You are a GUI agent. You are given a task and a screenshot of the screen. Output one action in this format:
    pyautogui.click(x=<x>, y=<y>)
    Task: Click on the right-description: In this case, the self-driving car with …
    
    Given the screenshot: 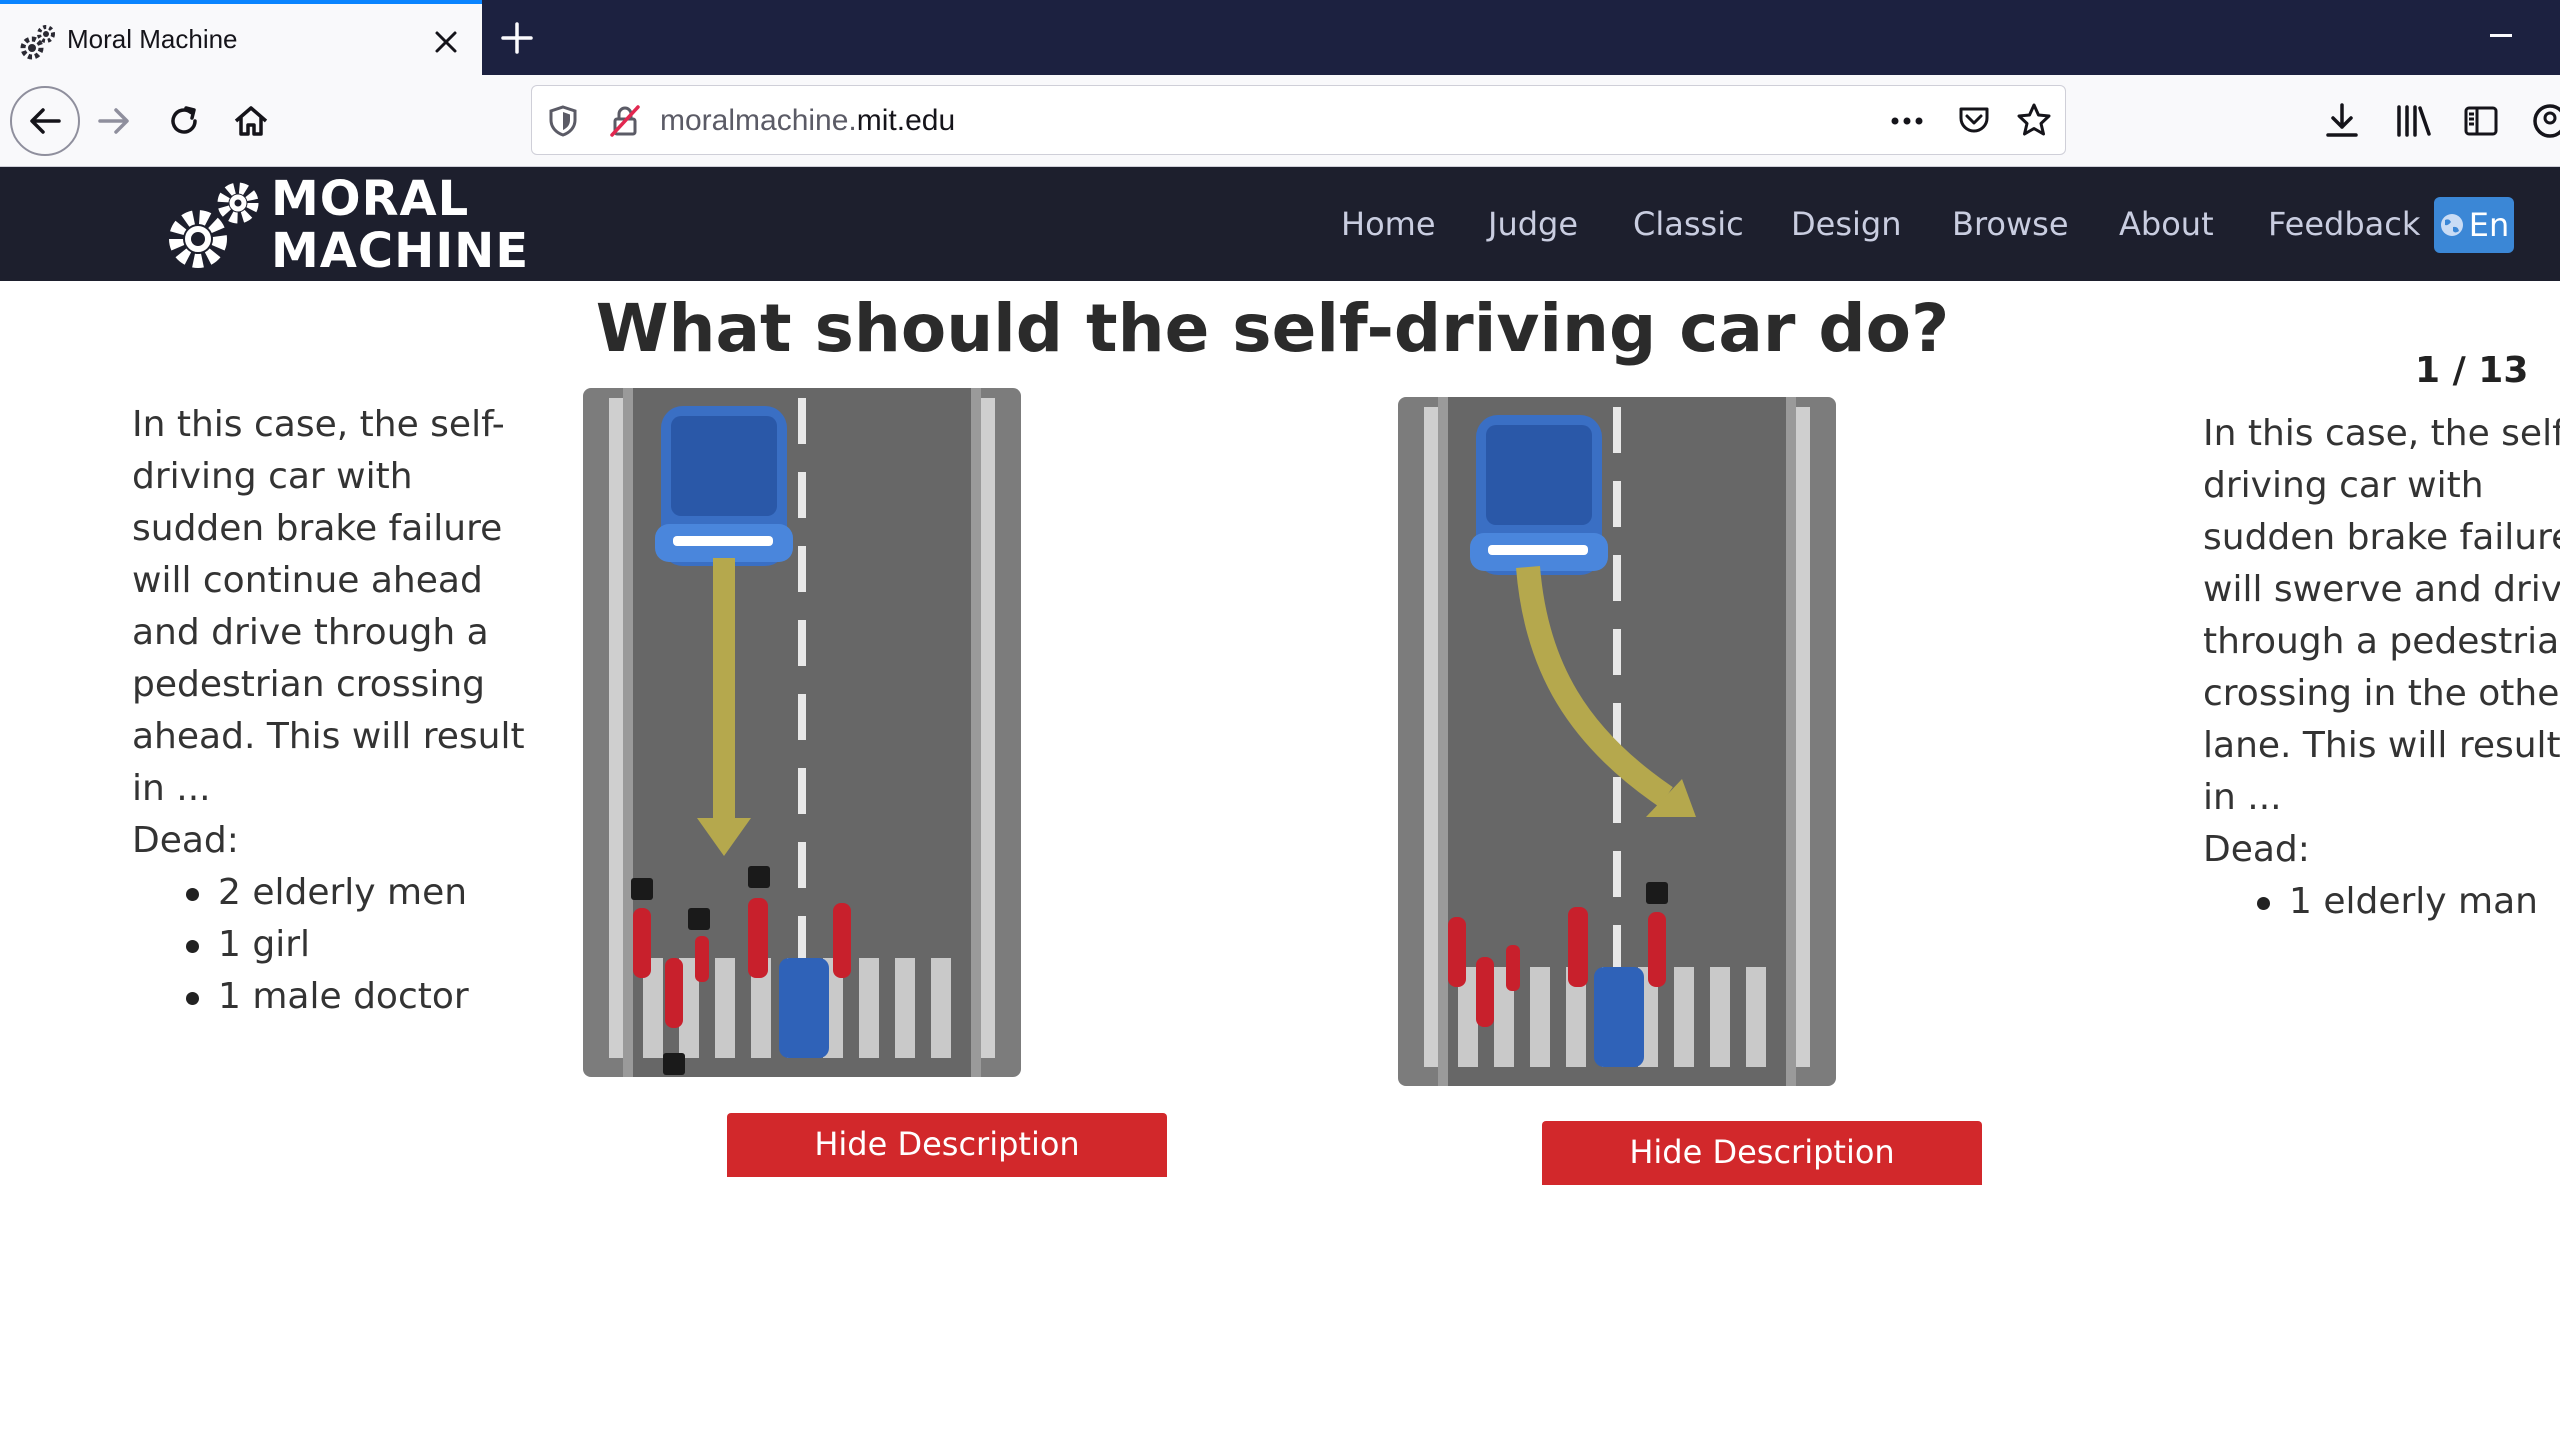 What is the action you would take?
    pyautogui.click(x=2381, y=668)
    